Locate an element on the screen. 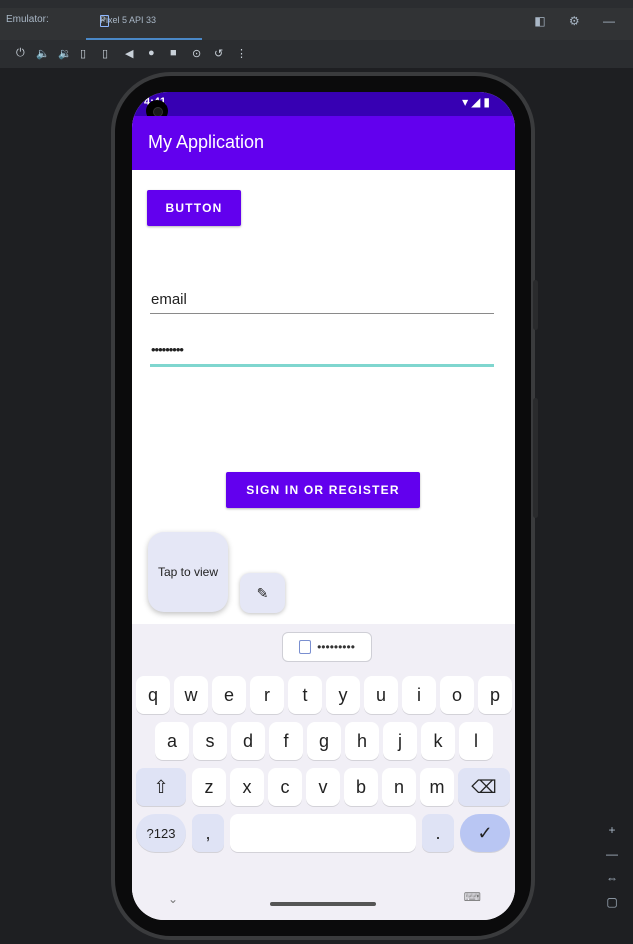 The height and width of the screenshot is (944, 633). key-h: h is located at coordinates (362, 741).